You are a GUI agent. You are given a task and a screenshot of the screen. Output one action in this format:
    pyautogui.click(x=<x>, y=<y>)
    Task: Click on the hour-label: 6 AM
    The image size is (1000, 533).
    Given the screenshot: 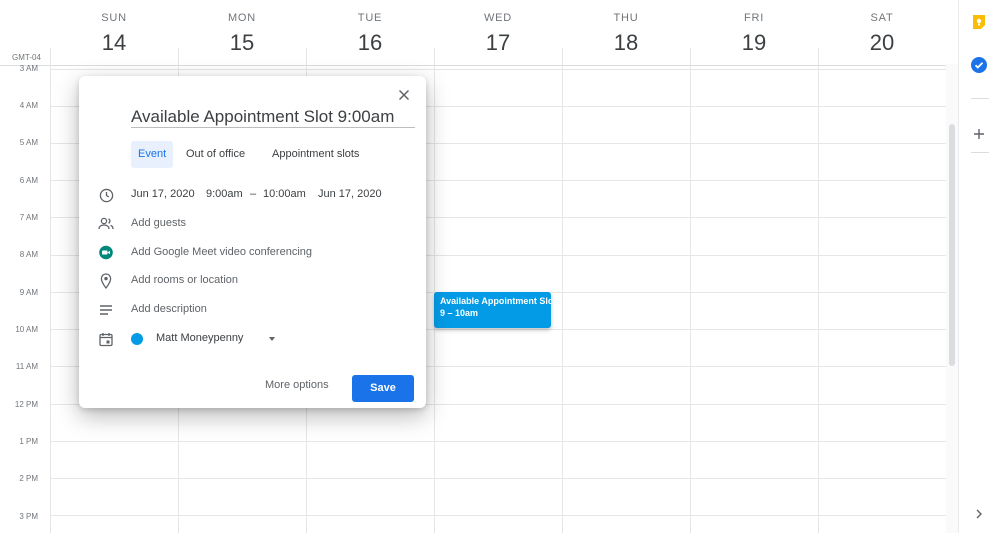 What is the action you would take?
    pyautogui.click(x=28, y=180)
    